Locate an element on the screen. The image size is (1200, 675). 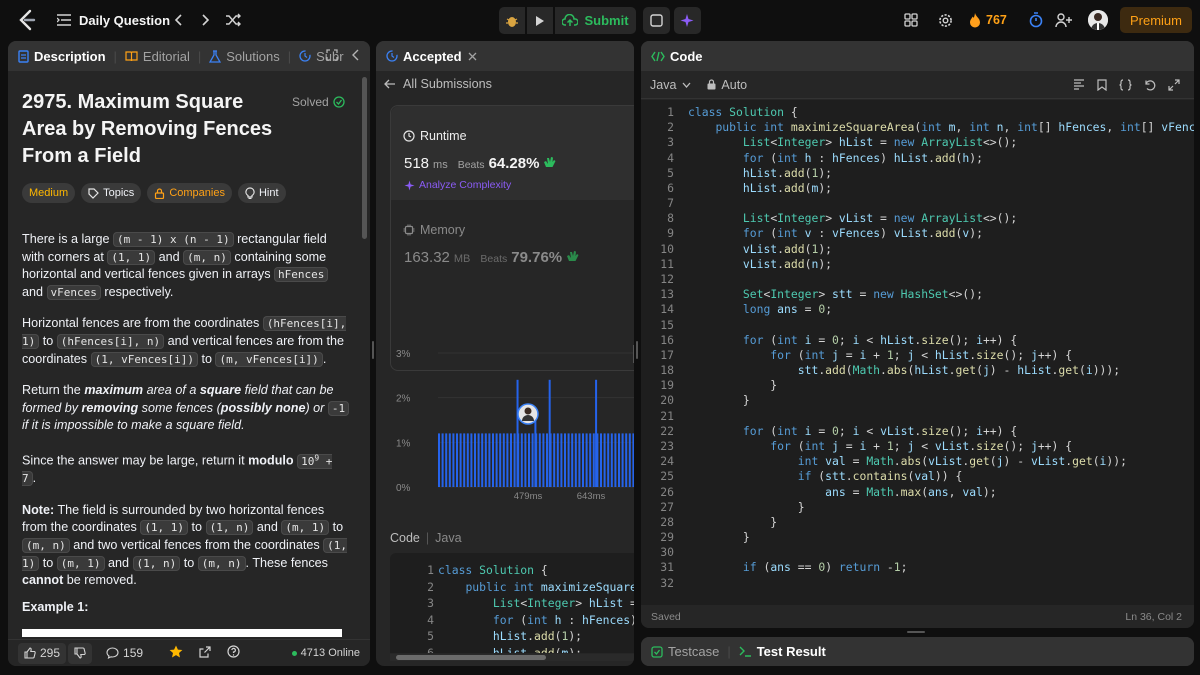
code-line: 19 } is located at coordinates (911, 385).